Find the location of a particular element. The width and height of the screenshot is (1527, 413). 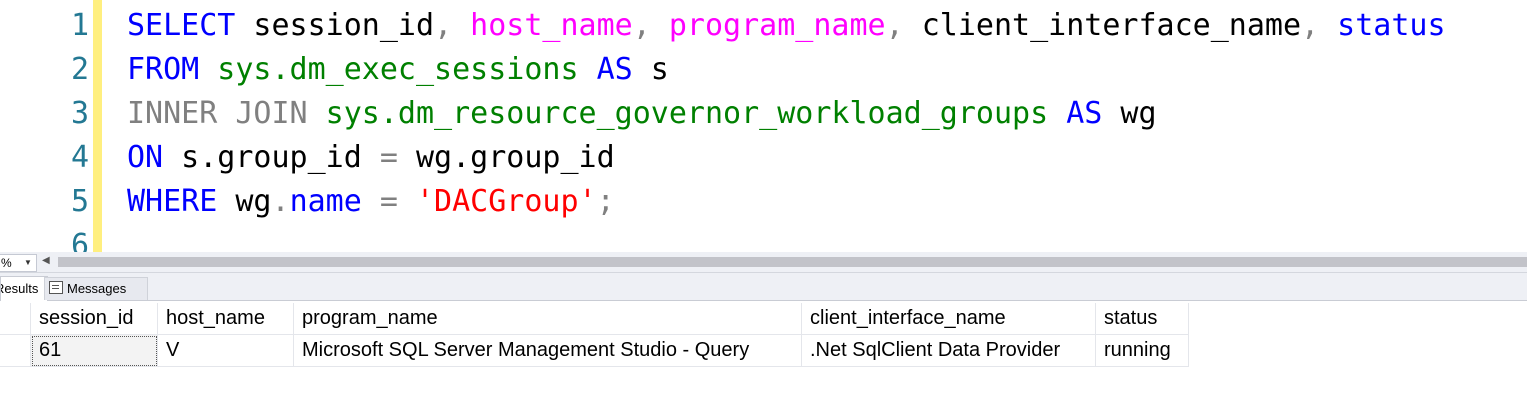

column-session-id: session_id is located at coordinates (335, 25).